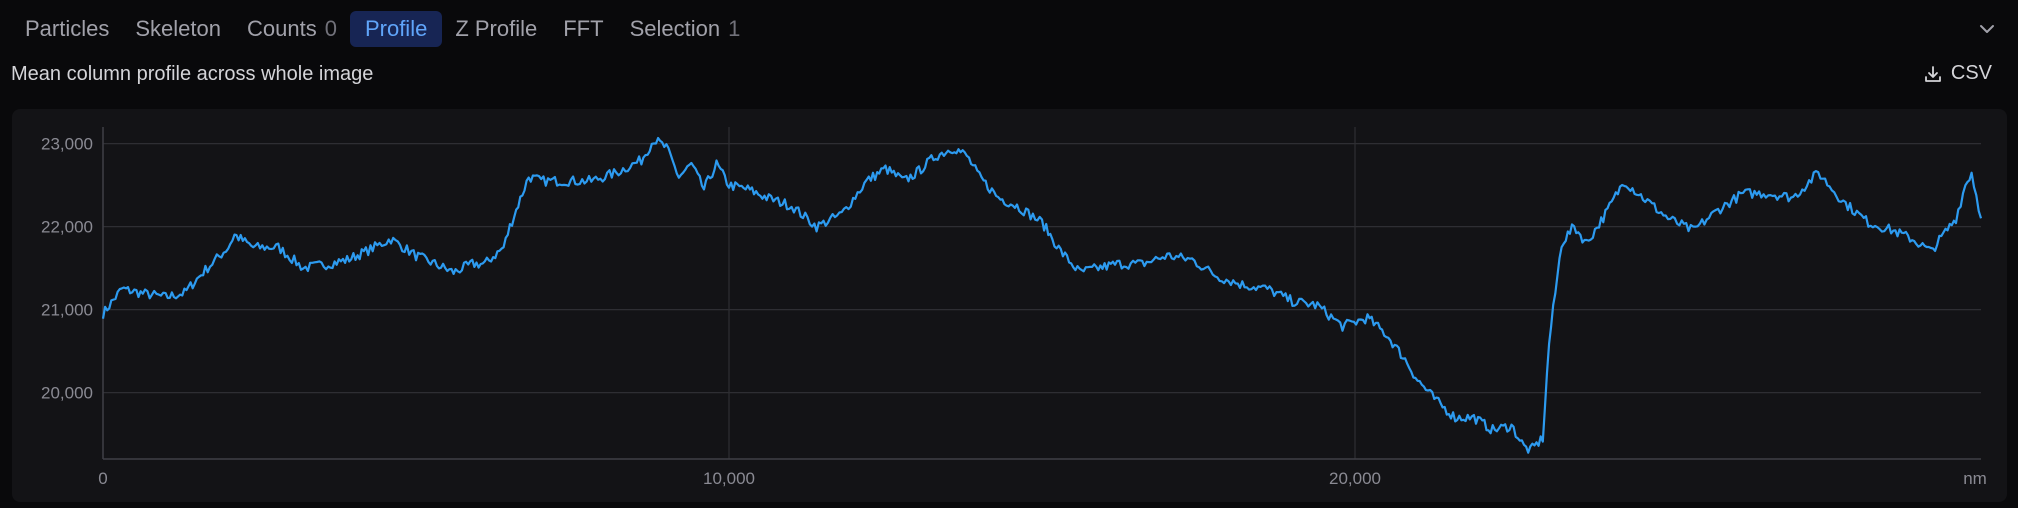 The width and height of the screenshot is (2018, 508). I want to click on tab-label: Skeleton, so click(178, 28).